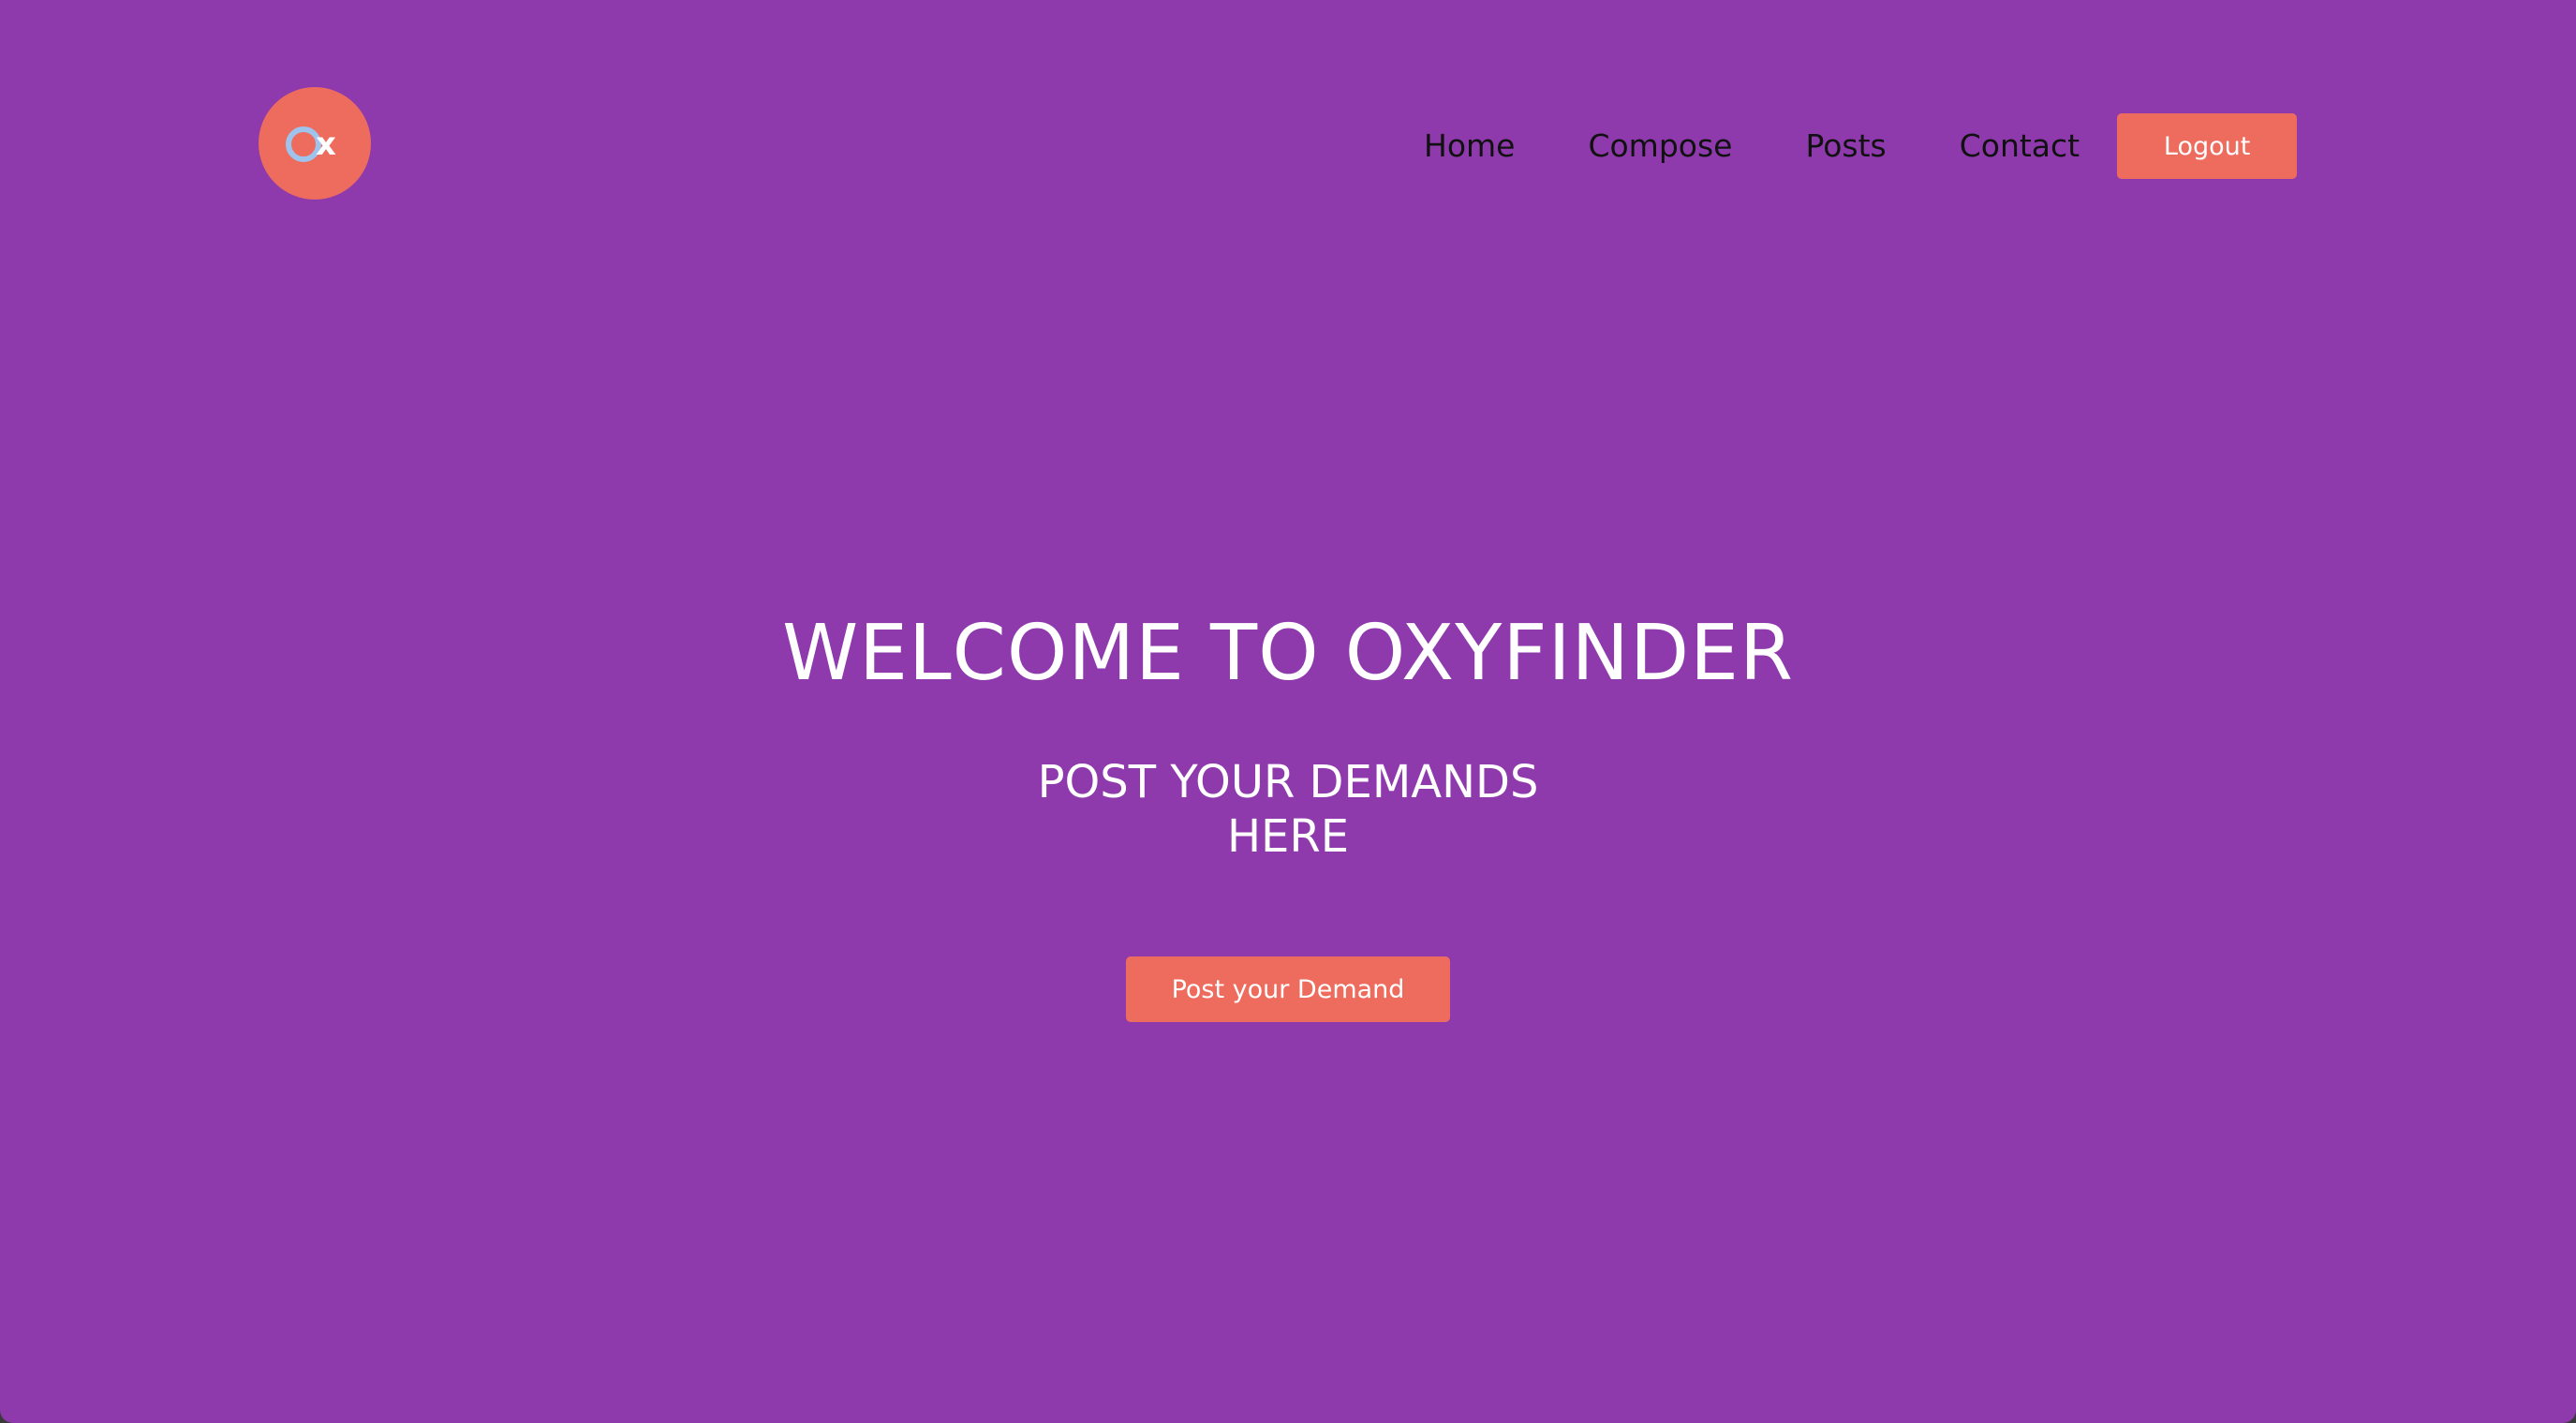 This screenshot has height=1423, width=2576. Describe the element at coordinates (2020, 146) in the screenshot. I see `nav-contact-link: Contact` at that location.